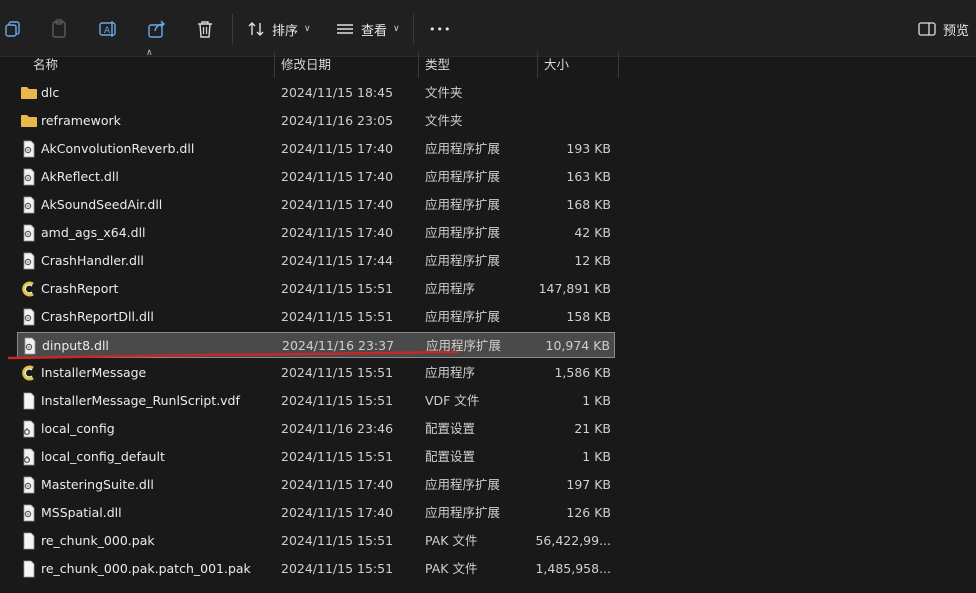 The width and height of the screenshot is (976, 593). Describe the element at coordinates (92, 260) in the screenshot. I see `file-name: CrashHandler.dll` at that location.